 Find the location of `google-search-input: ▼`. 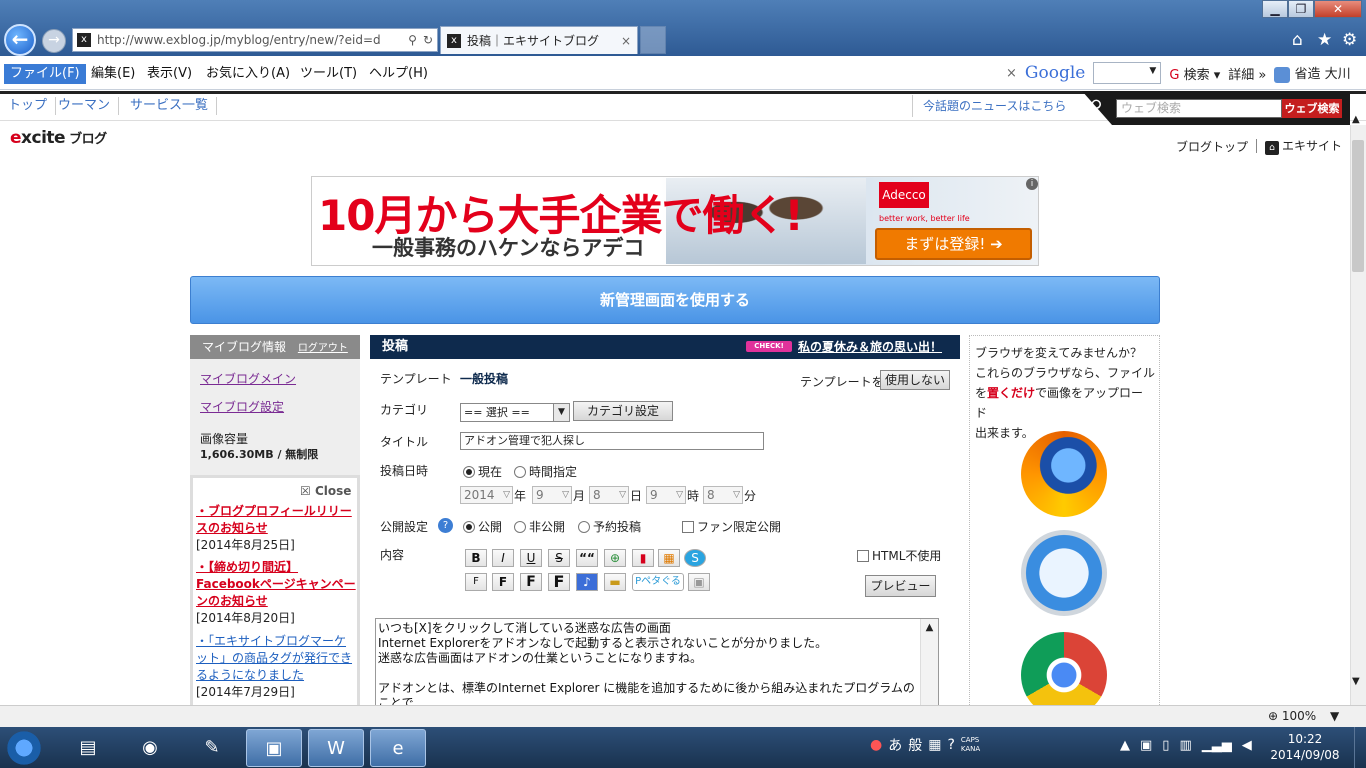

google-search-input: ▼ is located at coordinates (1127, 73).